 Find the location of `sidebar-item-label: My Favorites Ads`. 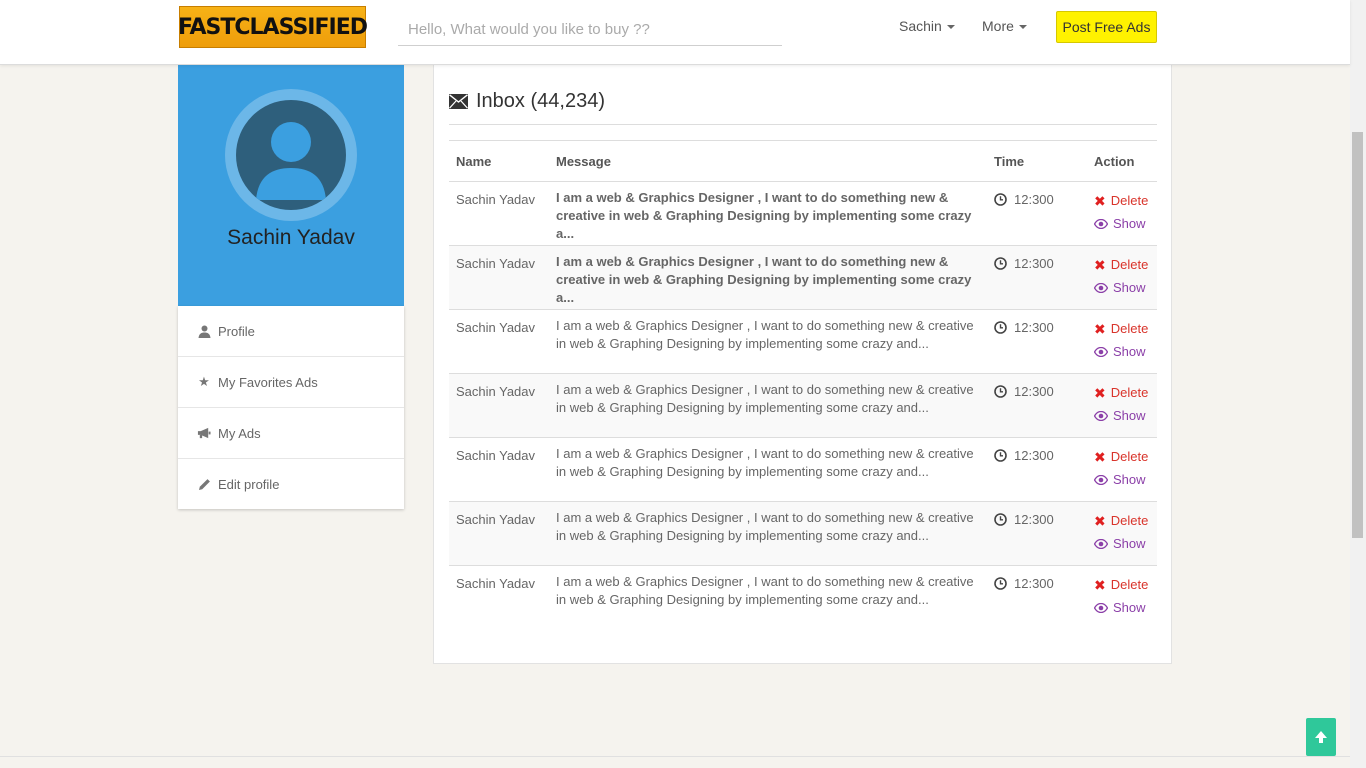

sidebar-item-label: My Favorites Ads is located at coordinates (268, 382).